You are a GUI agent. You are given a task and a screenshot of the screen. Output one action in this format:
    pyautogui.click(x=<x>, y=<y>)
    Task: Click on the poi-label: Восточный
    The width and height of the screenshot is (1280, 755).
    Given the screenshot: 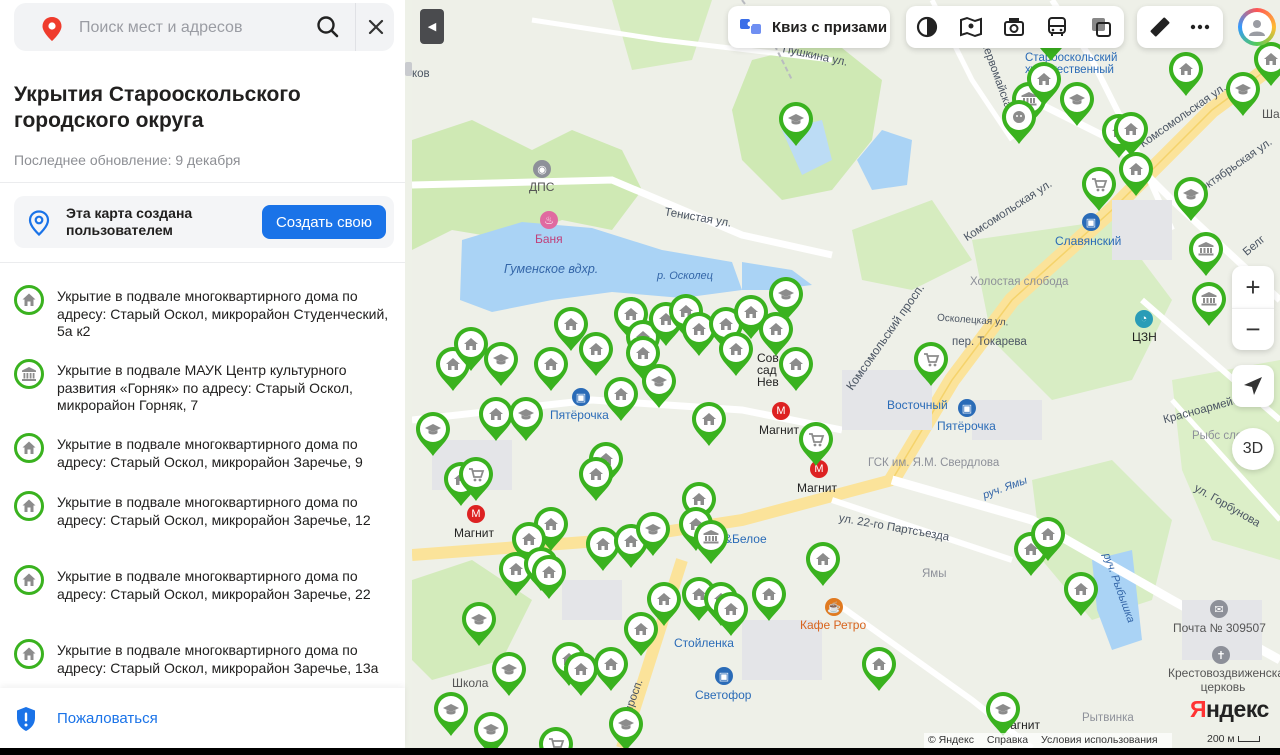 What is the action you would take?
    pyautogui.click(x=917, y=405)
    